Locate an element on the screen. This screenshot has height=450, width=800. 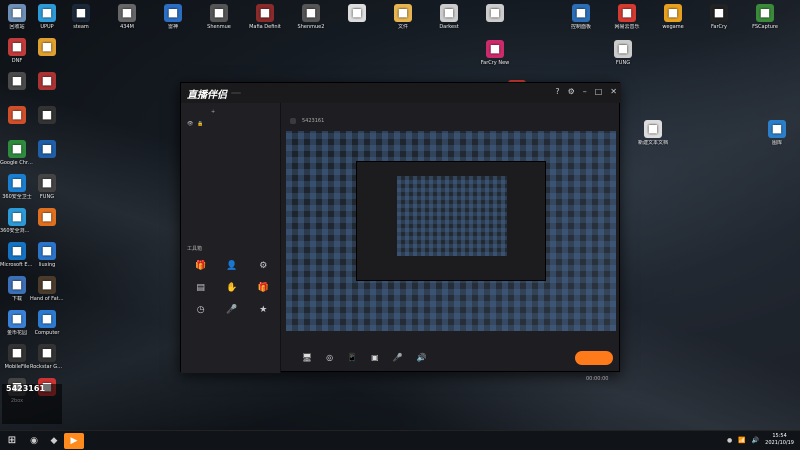
clock: 15:54 2021/10/19 is located at coordinates (779, 440).